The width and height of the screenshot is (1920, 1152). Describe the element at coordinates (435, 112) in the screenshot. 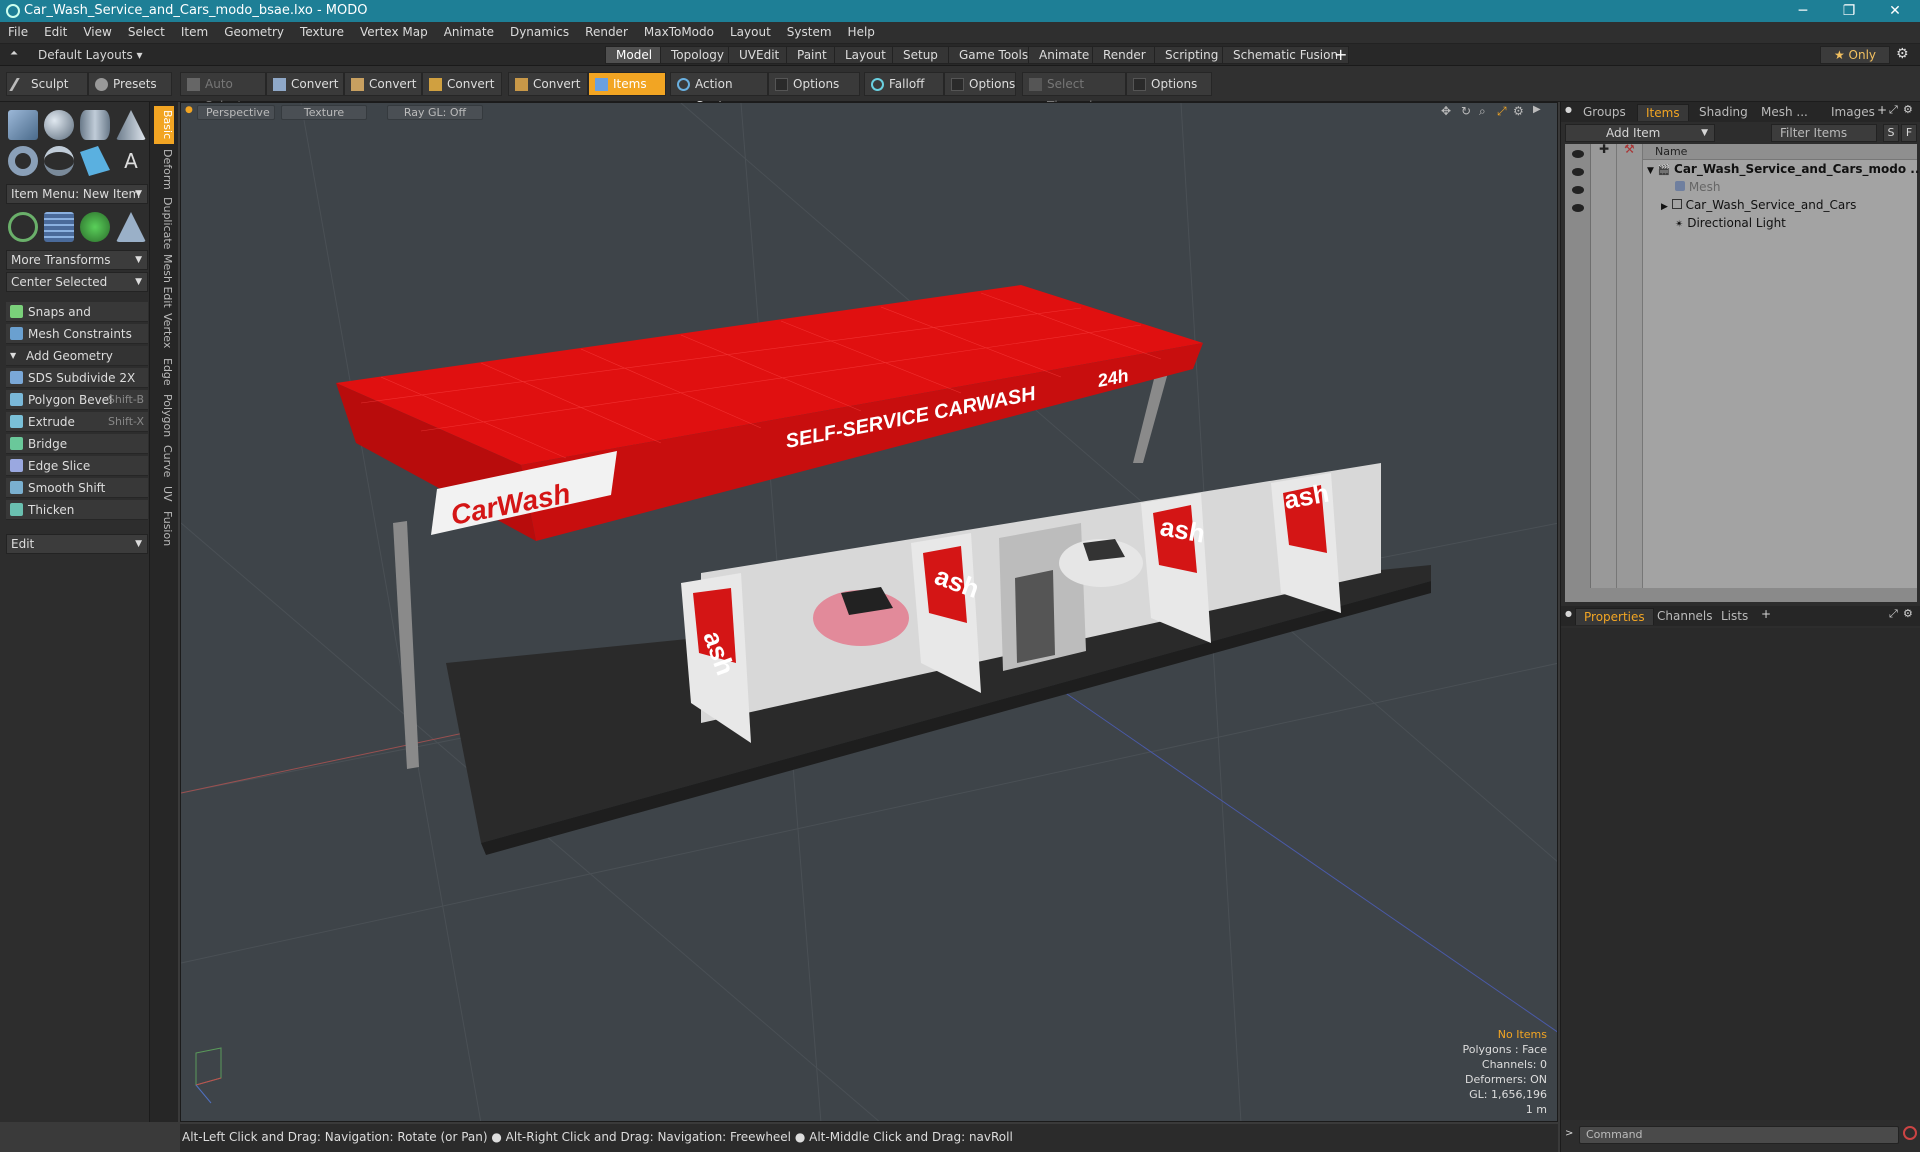

I see `raygl-button: Ray GL: Off` at that location.